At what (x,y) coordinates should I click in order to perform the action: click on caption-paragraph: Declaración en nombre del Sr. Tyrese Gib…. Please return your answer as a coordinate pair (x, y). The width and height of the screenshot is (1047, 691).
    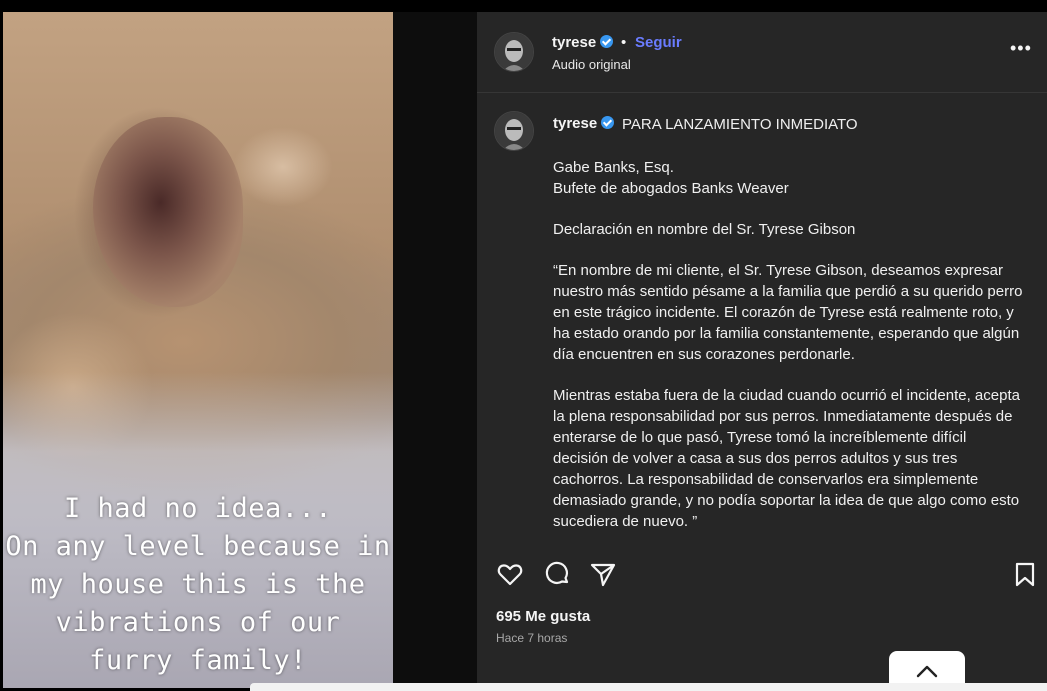
    Looking at the image, I should click on (704, 229).